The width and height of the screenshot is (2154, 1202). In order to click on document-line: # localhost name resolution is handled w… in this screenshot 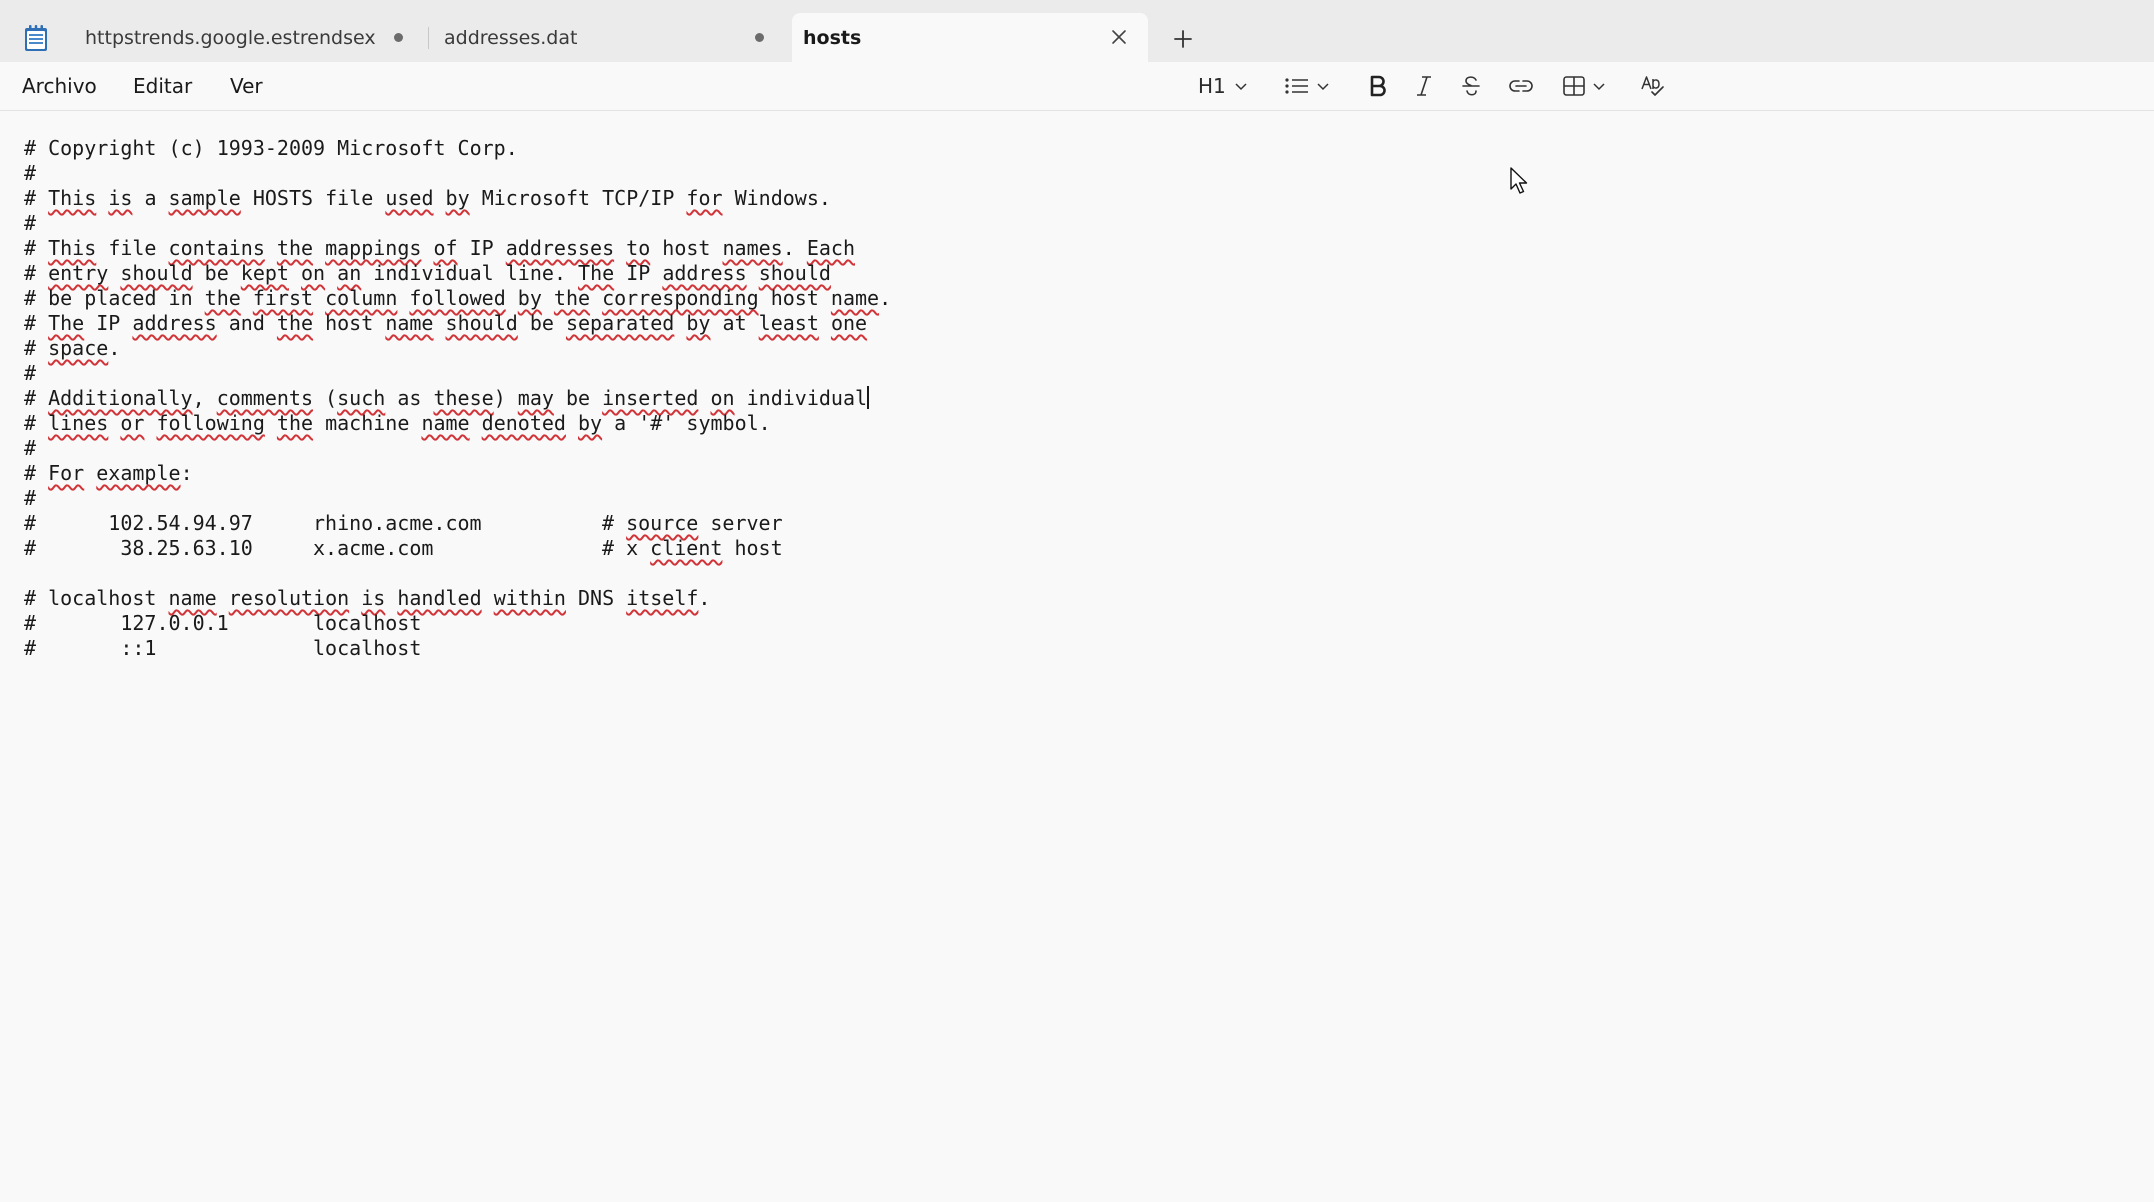, I will do `click(367, 598)`.